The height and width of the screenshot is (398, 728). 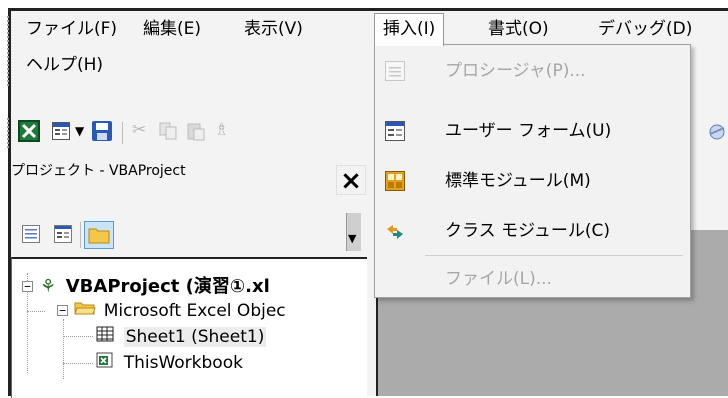 What do you see at coordinates (8, 133) in the screenshot?
I see `toolbar-grip` at bounding box center [8, 133].